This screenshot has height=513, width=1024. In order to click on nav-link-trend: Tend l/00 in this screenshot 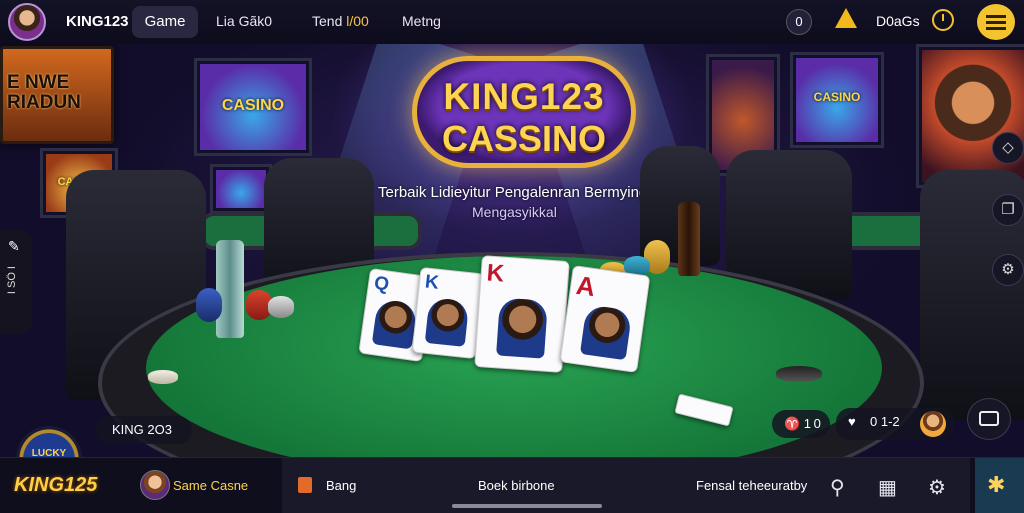, I will do `click(340, 21)`.